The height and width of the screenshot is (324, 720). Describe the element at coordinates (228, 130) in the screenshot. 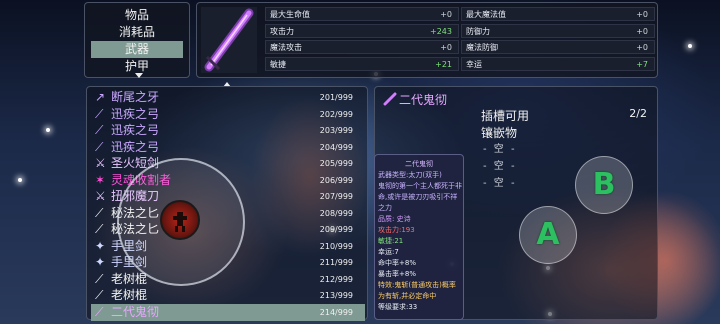

I see `inventory-row: ⟋ 迅疾之弓 203/999` at that location.